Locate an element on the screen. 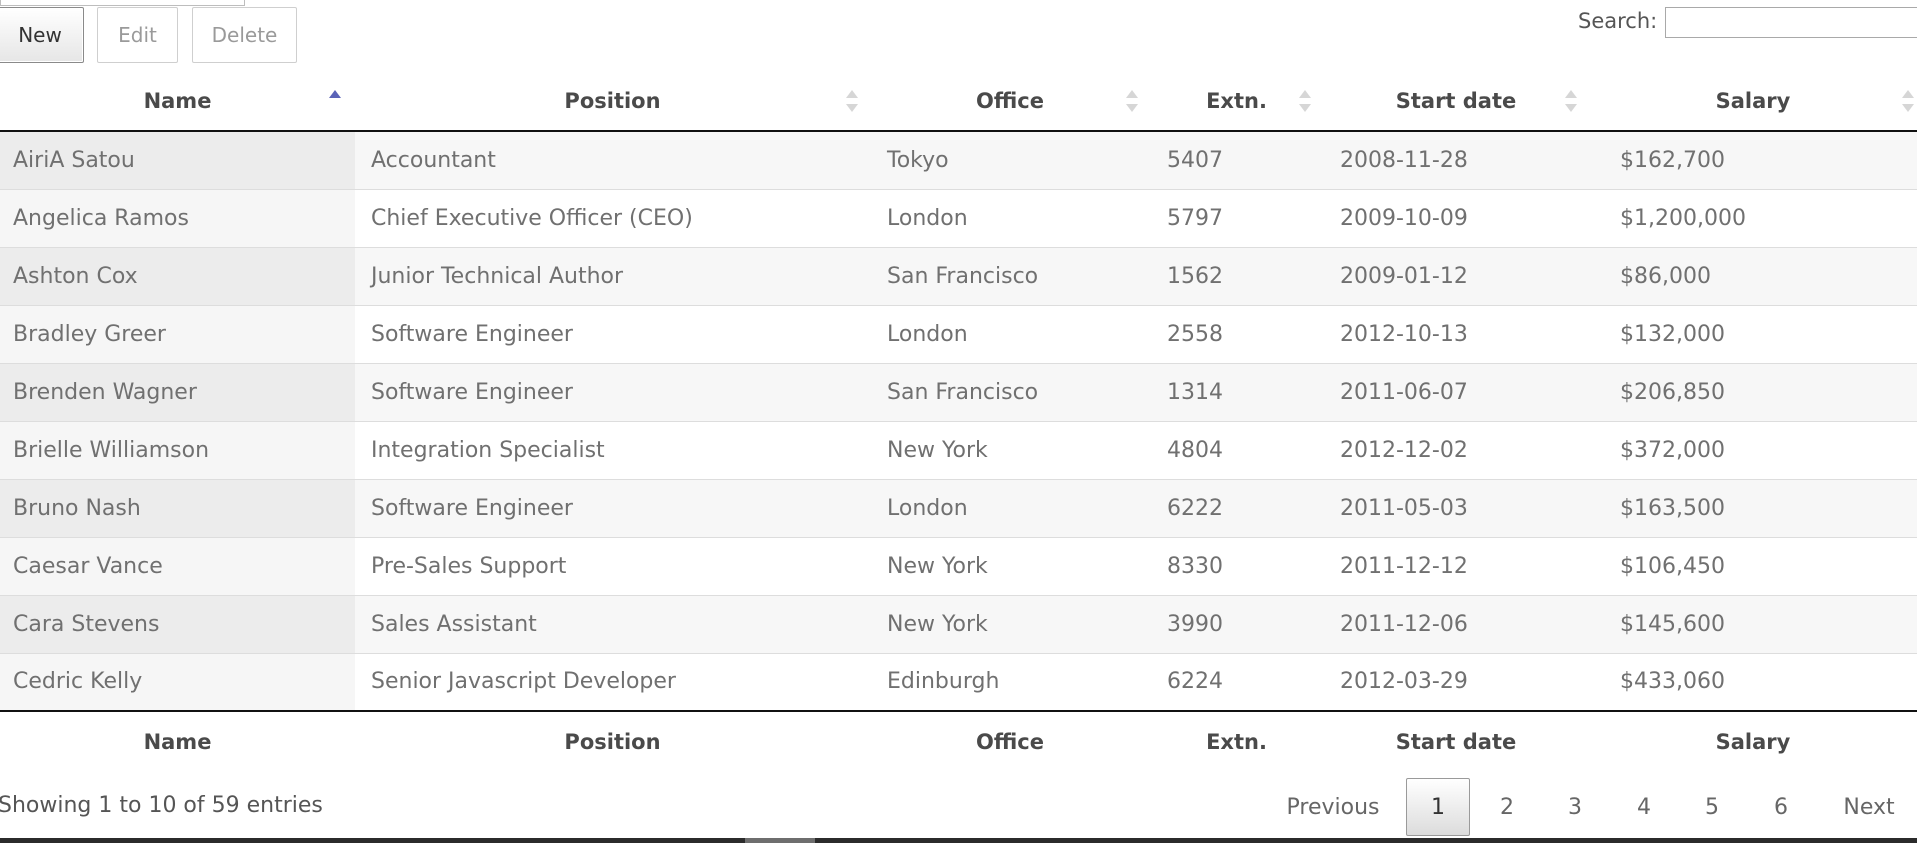 The width and height of the screenshot is (1917, 843). pagination-page-4: 4 is located at coordinates (1644, 807).